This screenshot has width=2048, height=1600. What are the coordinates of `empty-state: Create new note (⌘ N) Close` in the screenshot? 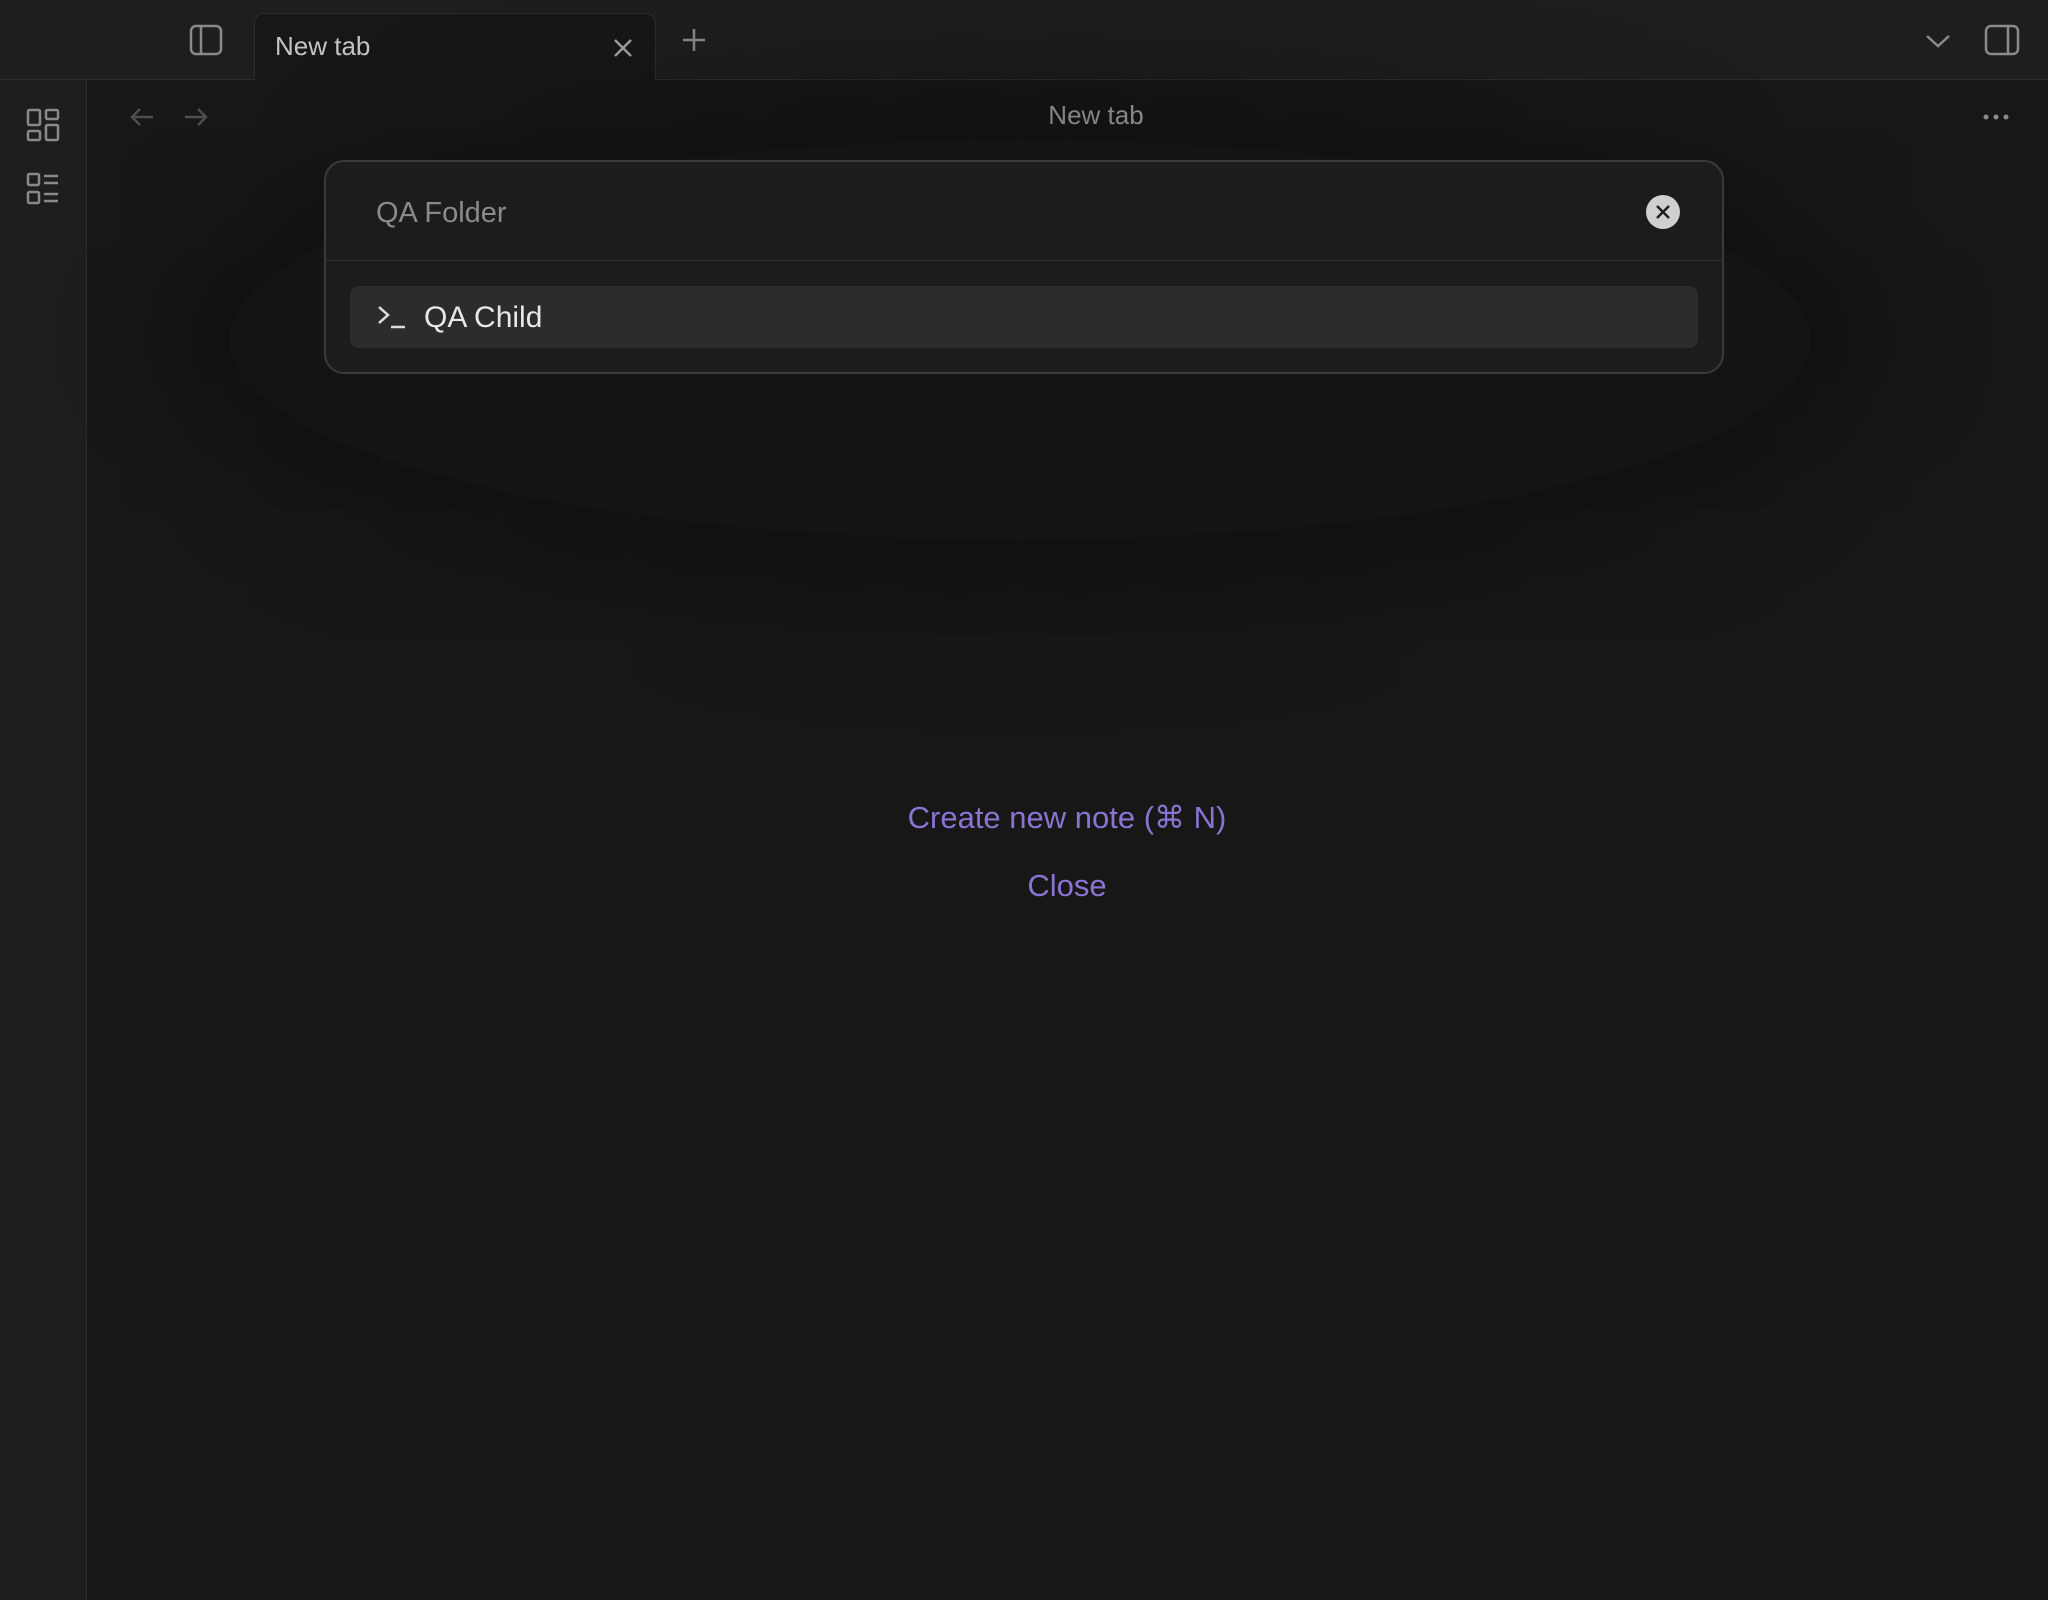 It's located at (1067, 852).